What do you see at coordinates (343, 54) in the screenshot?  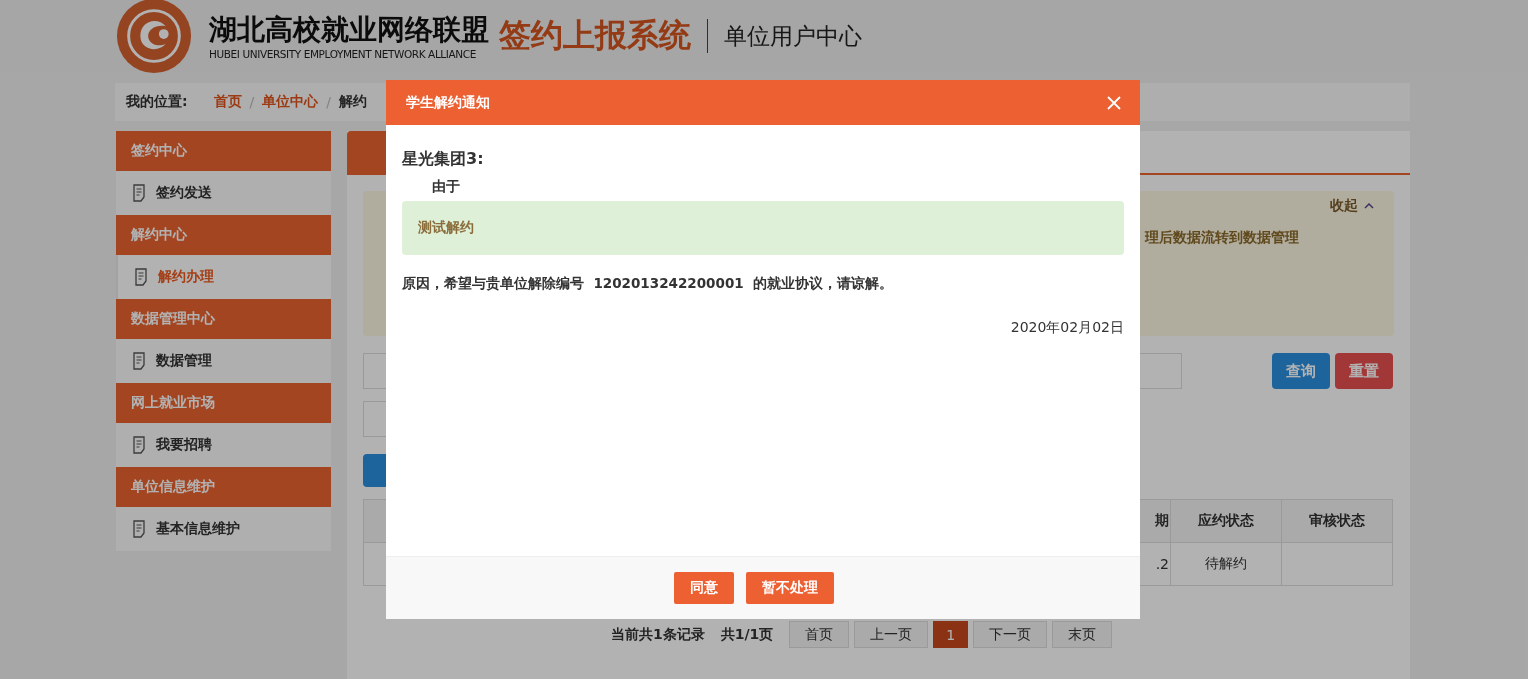 I see `organization-english-name: HUBEI UNIVERSITY EMPLOYMENT NETWORK ALLIANCE` at bounding box center [343, 54].